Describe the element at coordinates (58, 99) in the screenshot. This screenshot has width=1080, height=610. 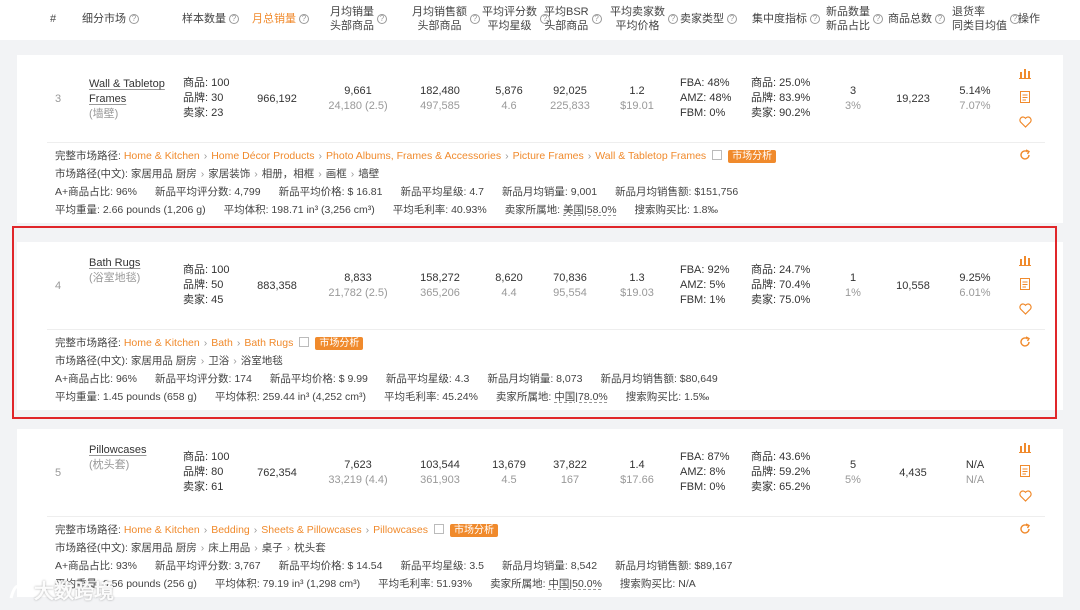
I see `row-index: 3` at that location.